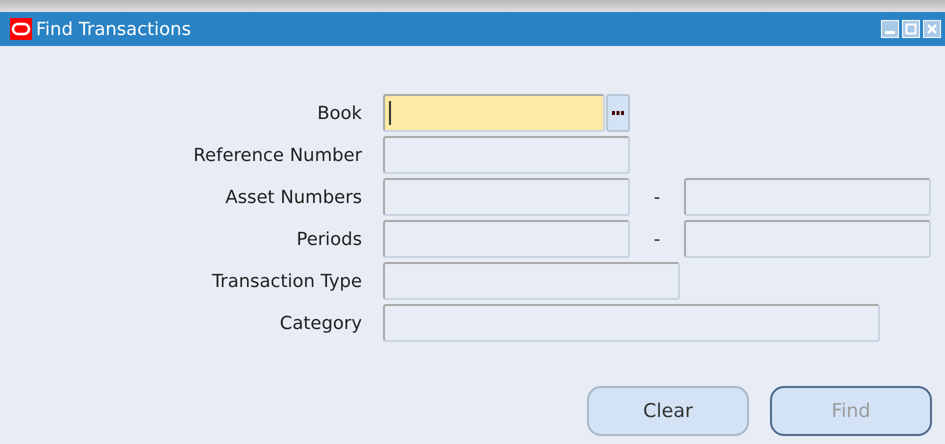  Describe the element at coordinates (113, 30) in the screenshot. I see `window-title: Find Transactions` at that location.